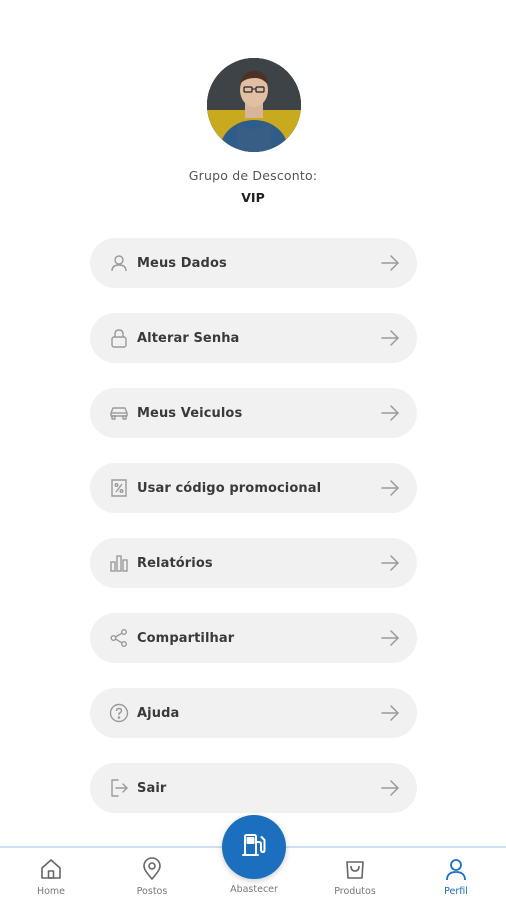  Describe the element at coordinates (253, 713) in the screenshot. I see `menu-item-ajuda: Ajuda` at that location.